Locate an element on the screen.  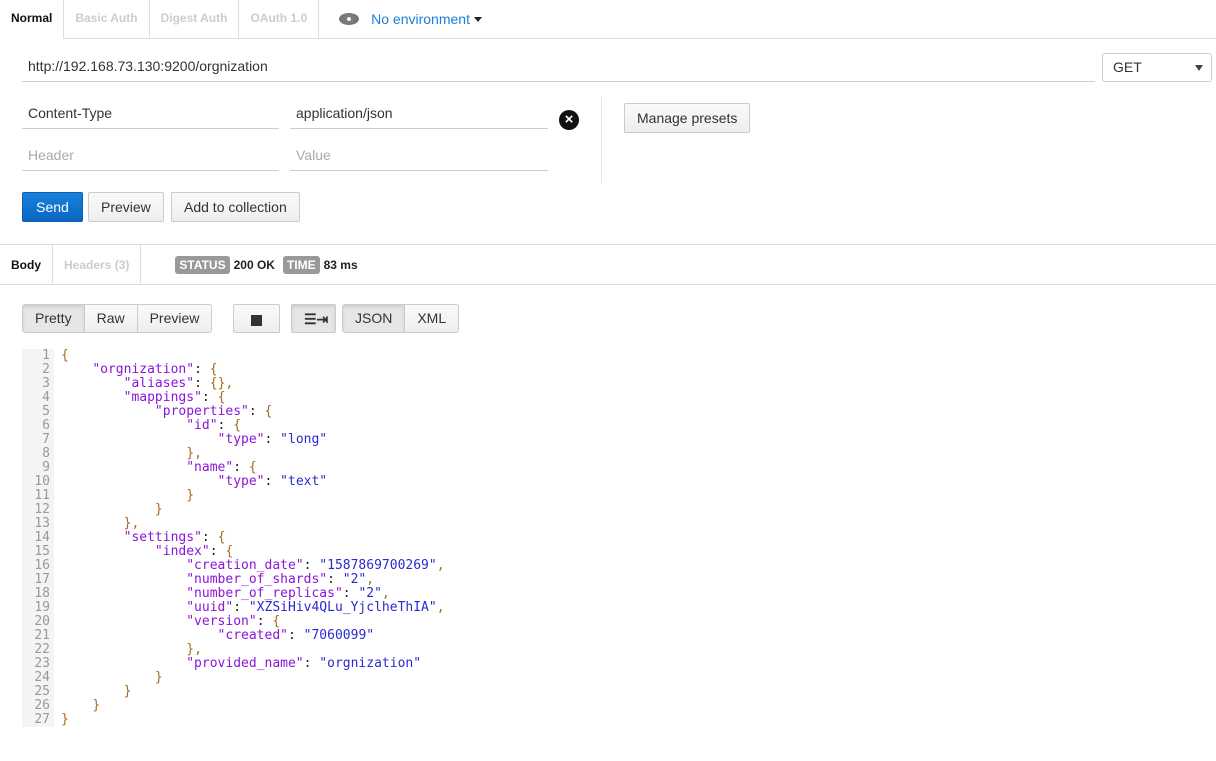
code-line: 3 "aliases": {}, is located at coordinates (619, 384).